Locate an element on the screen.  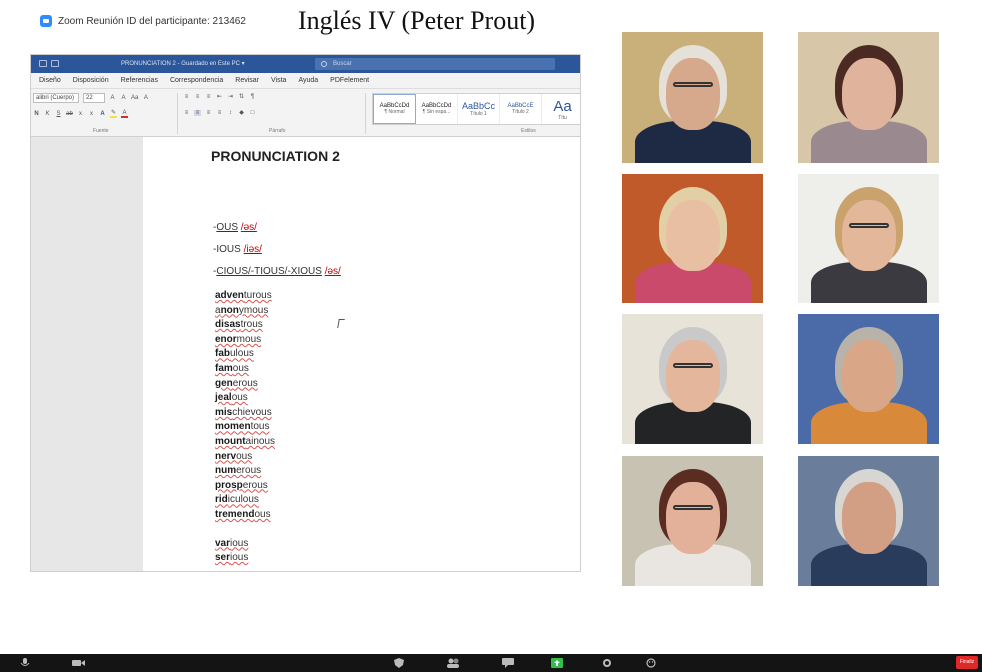
style-sample: AaBbCc is located at coordinates (478, 106).